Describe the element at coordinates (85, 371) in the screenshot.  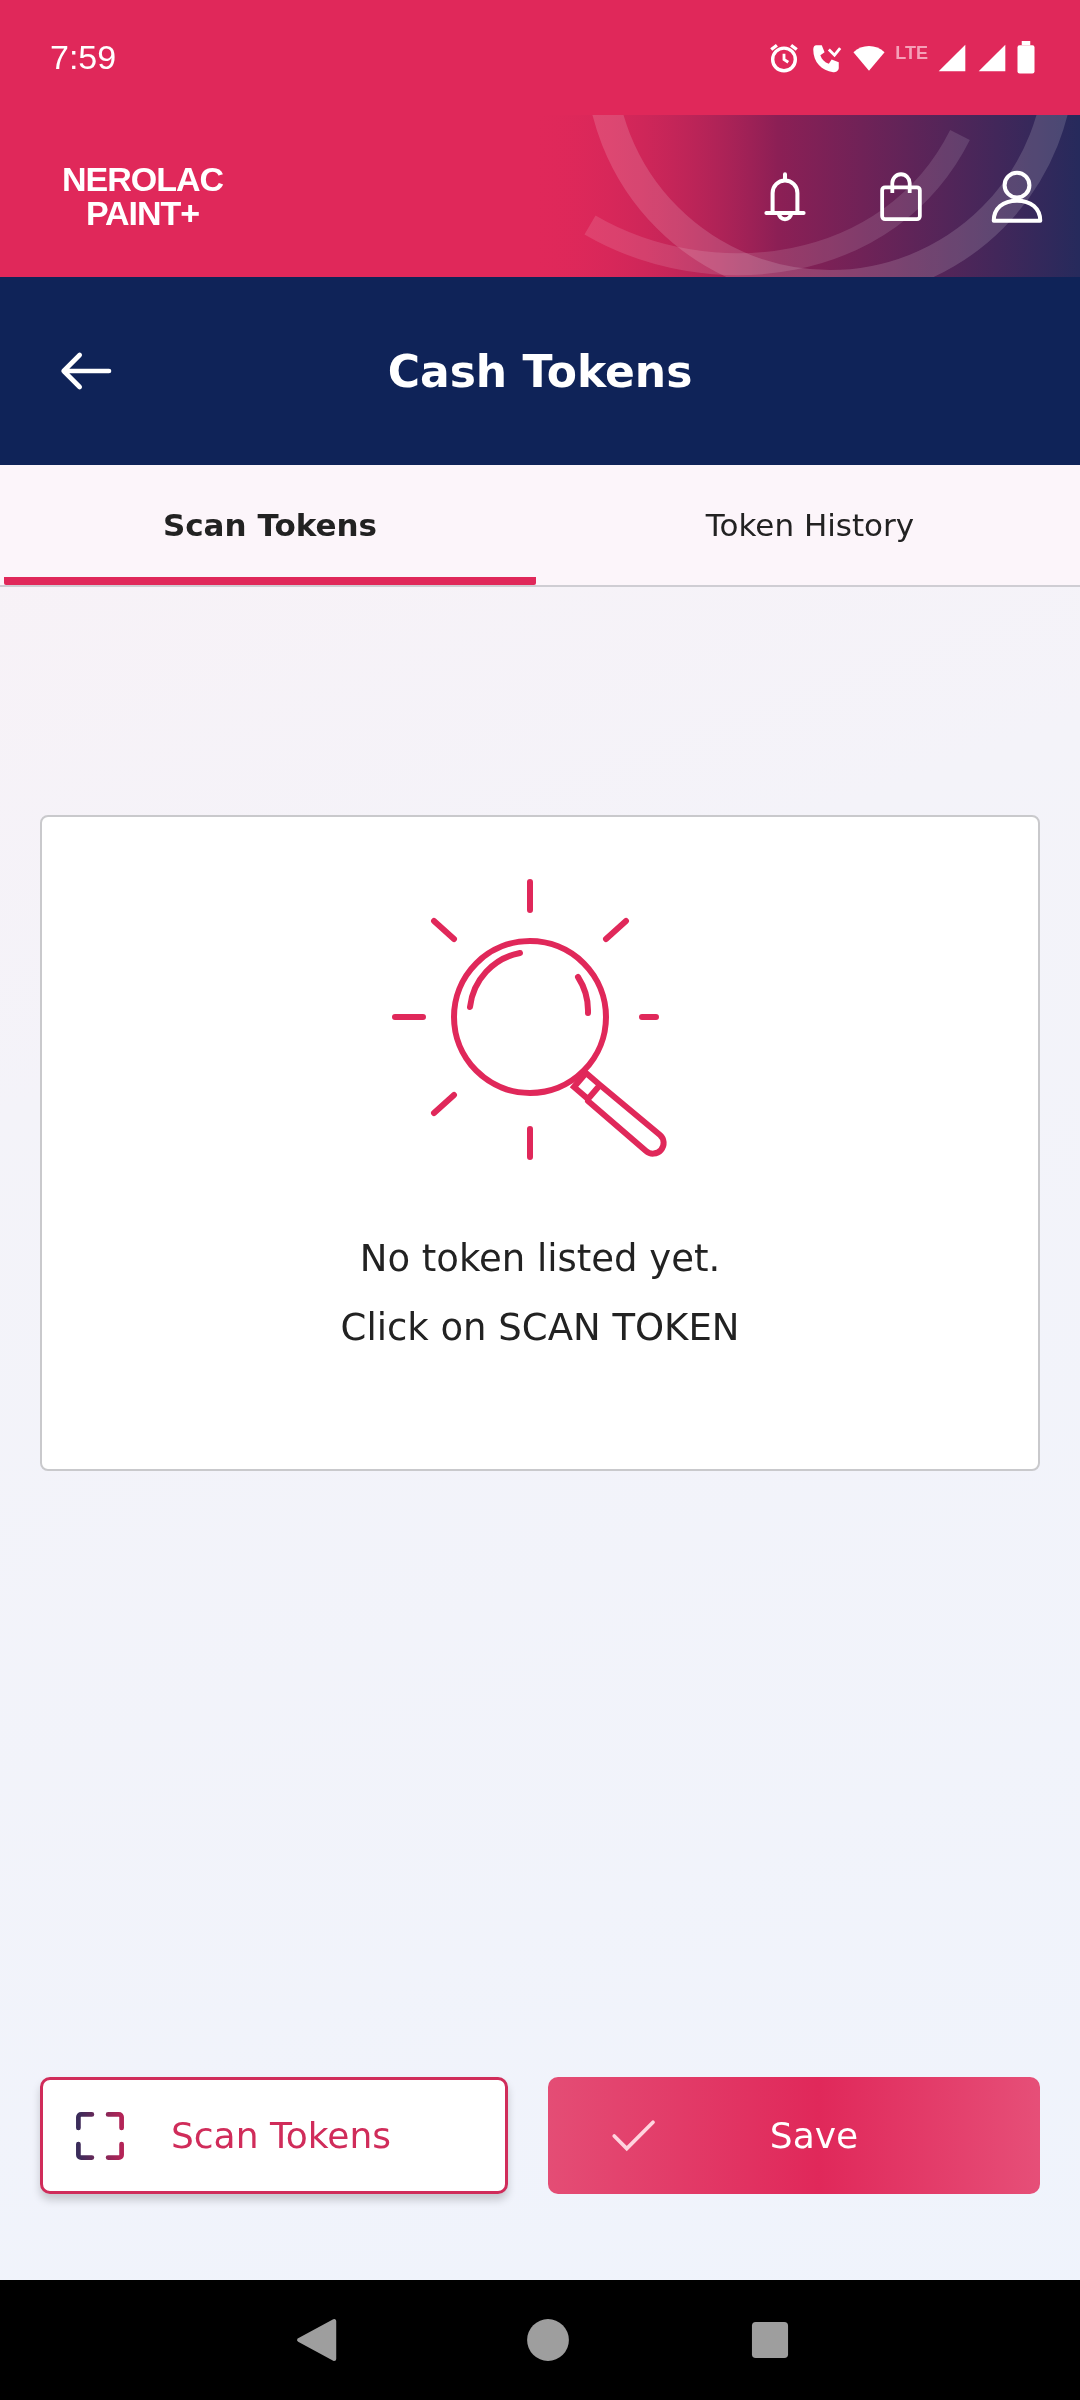
I see `back-arrow-icon` at that location.